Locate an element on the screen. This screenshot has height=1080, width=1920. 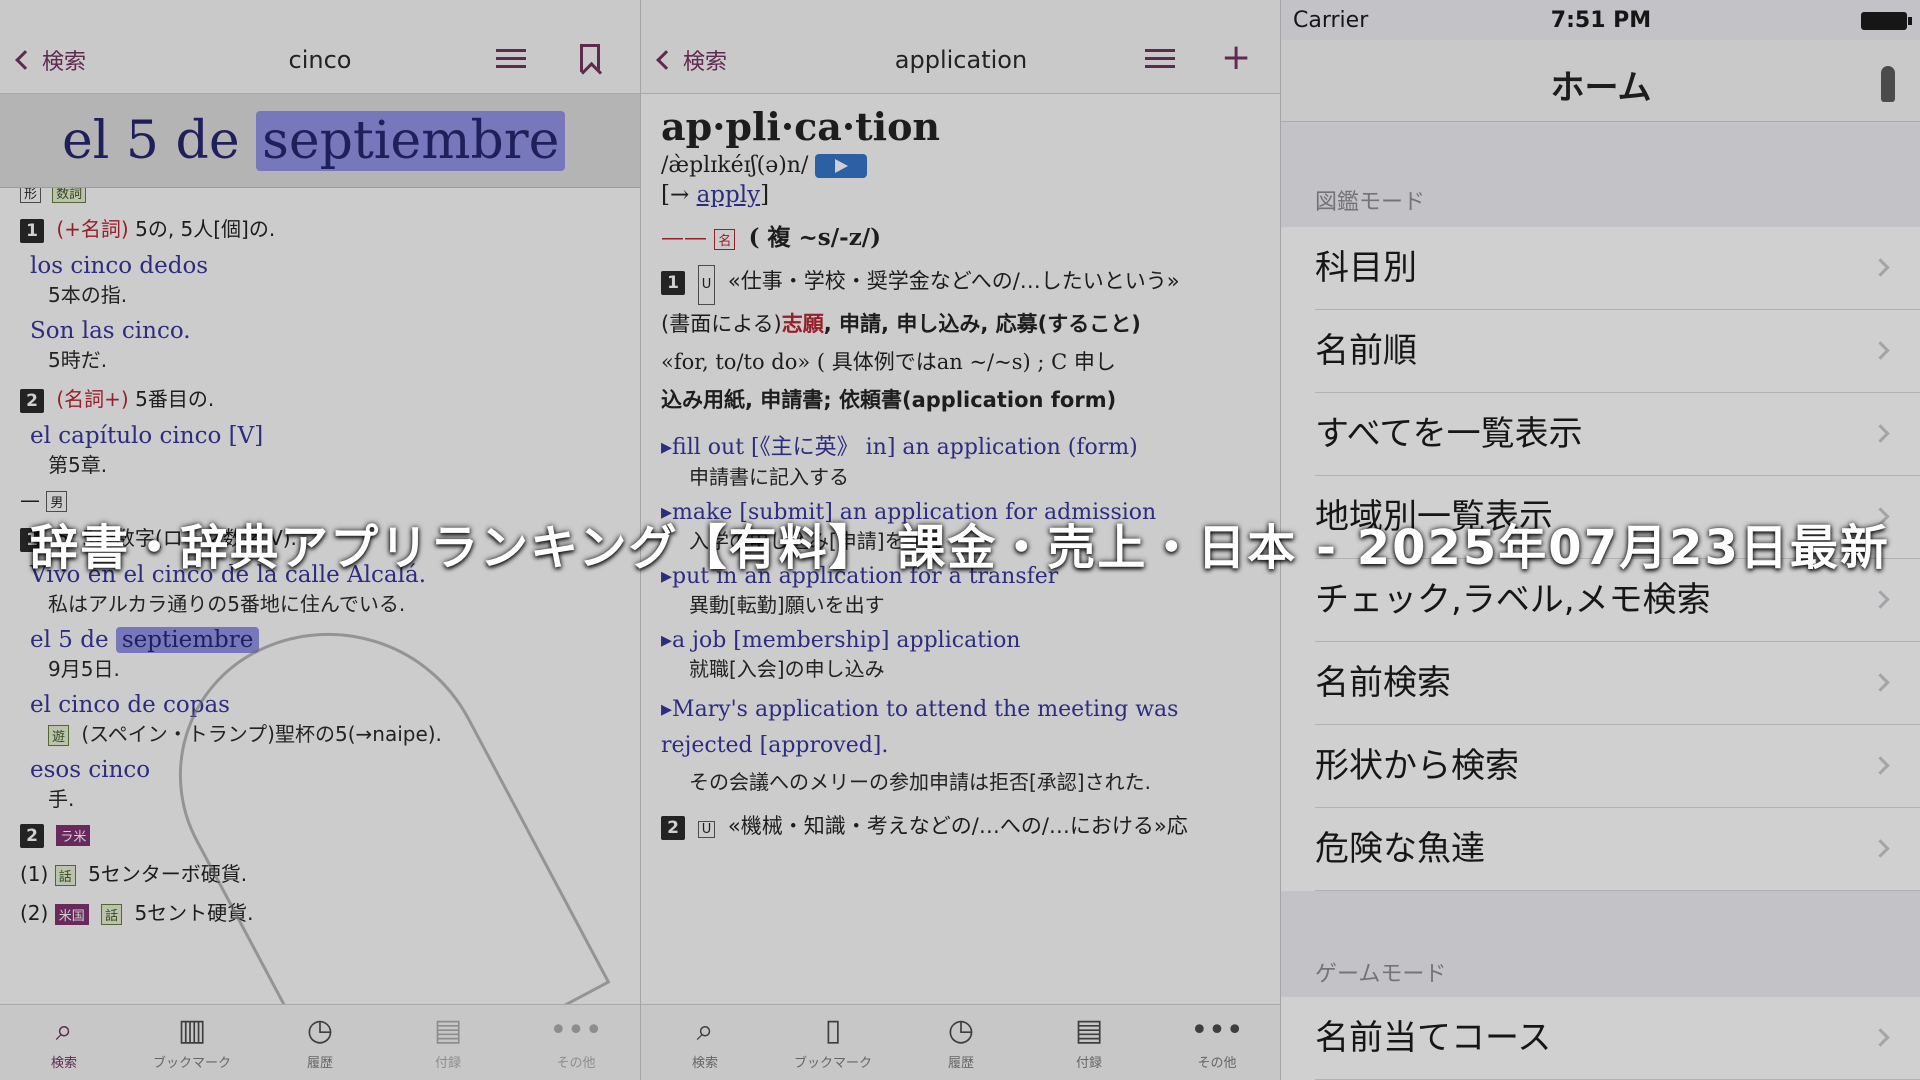
example-jp: 私はアルカラ通りの5番地に住んでいる. is located at coordinates (227, 604).